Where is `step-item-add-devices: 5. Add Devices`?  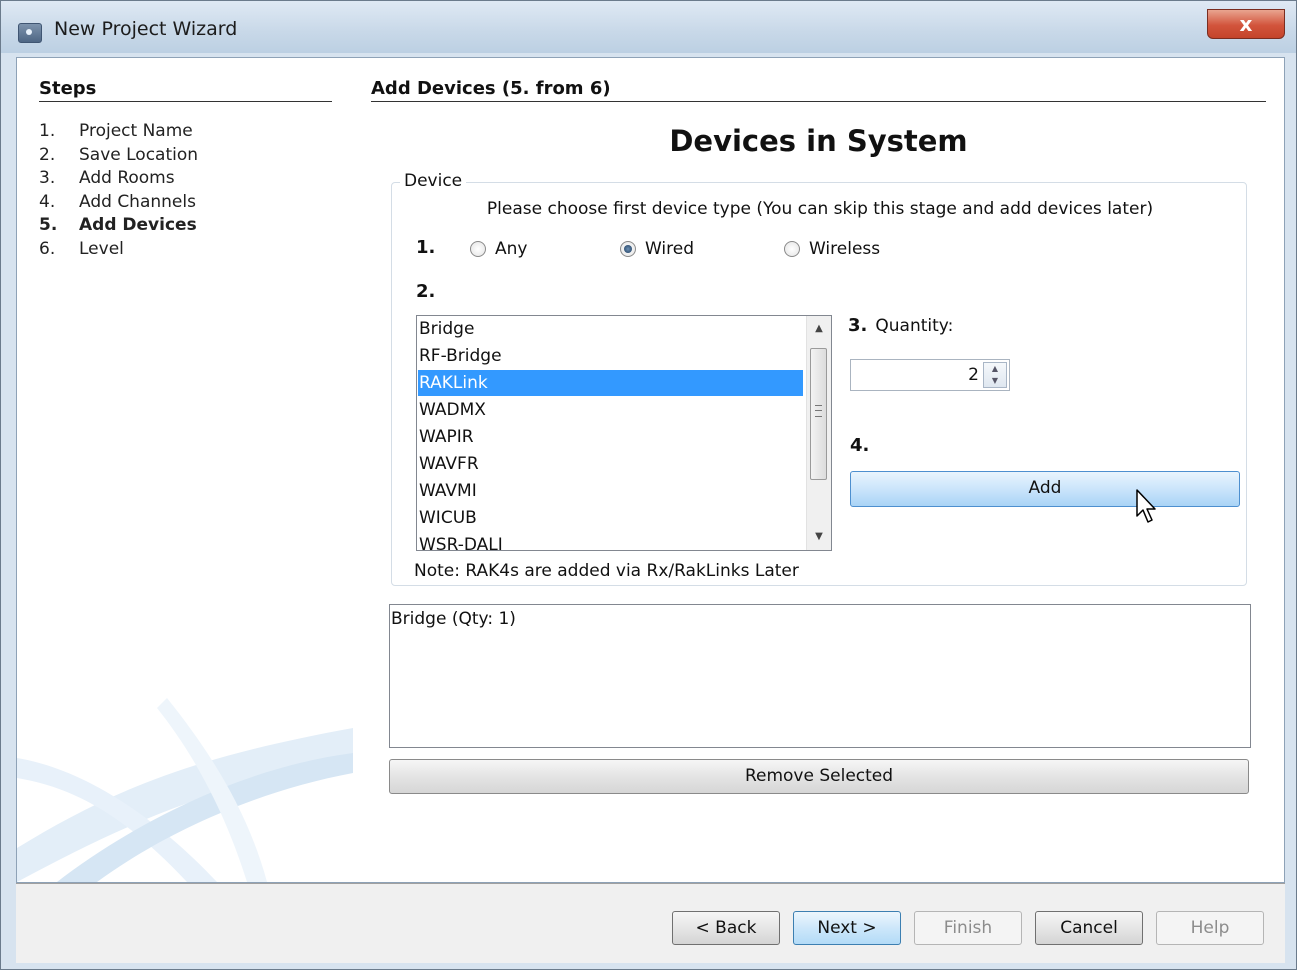
step-item-add-devices: 5. Add Devices is located at coordinates (118, 226).